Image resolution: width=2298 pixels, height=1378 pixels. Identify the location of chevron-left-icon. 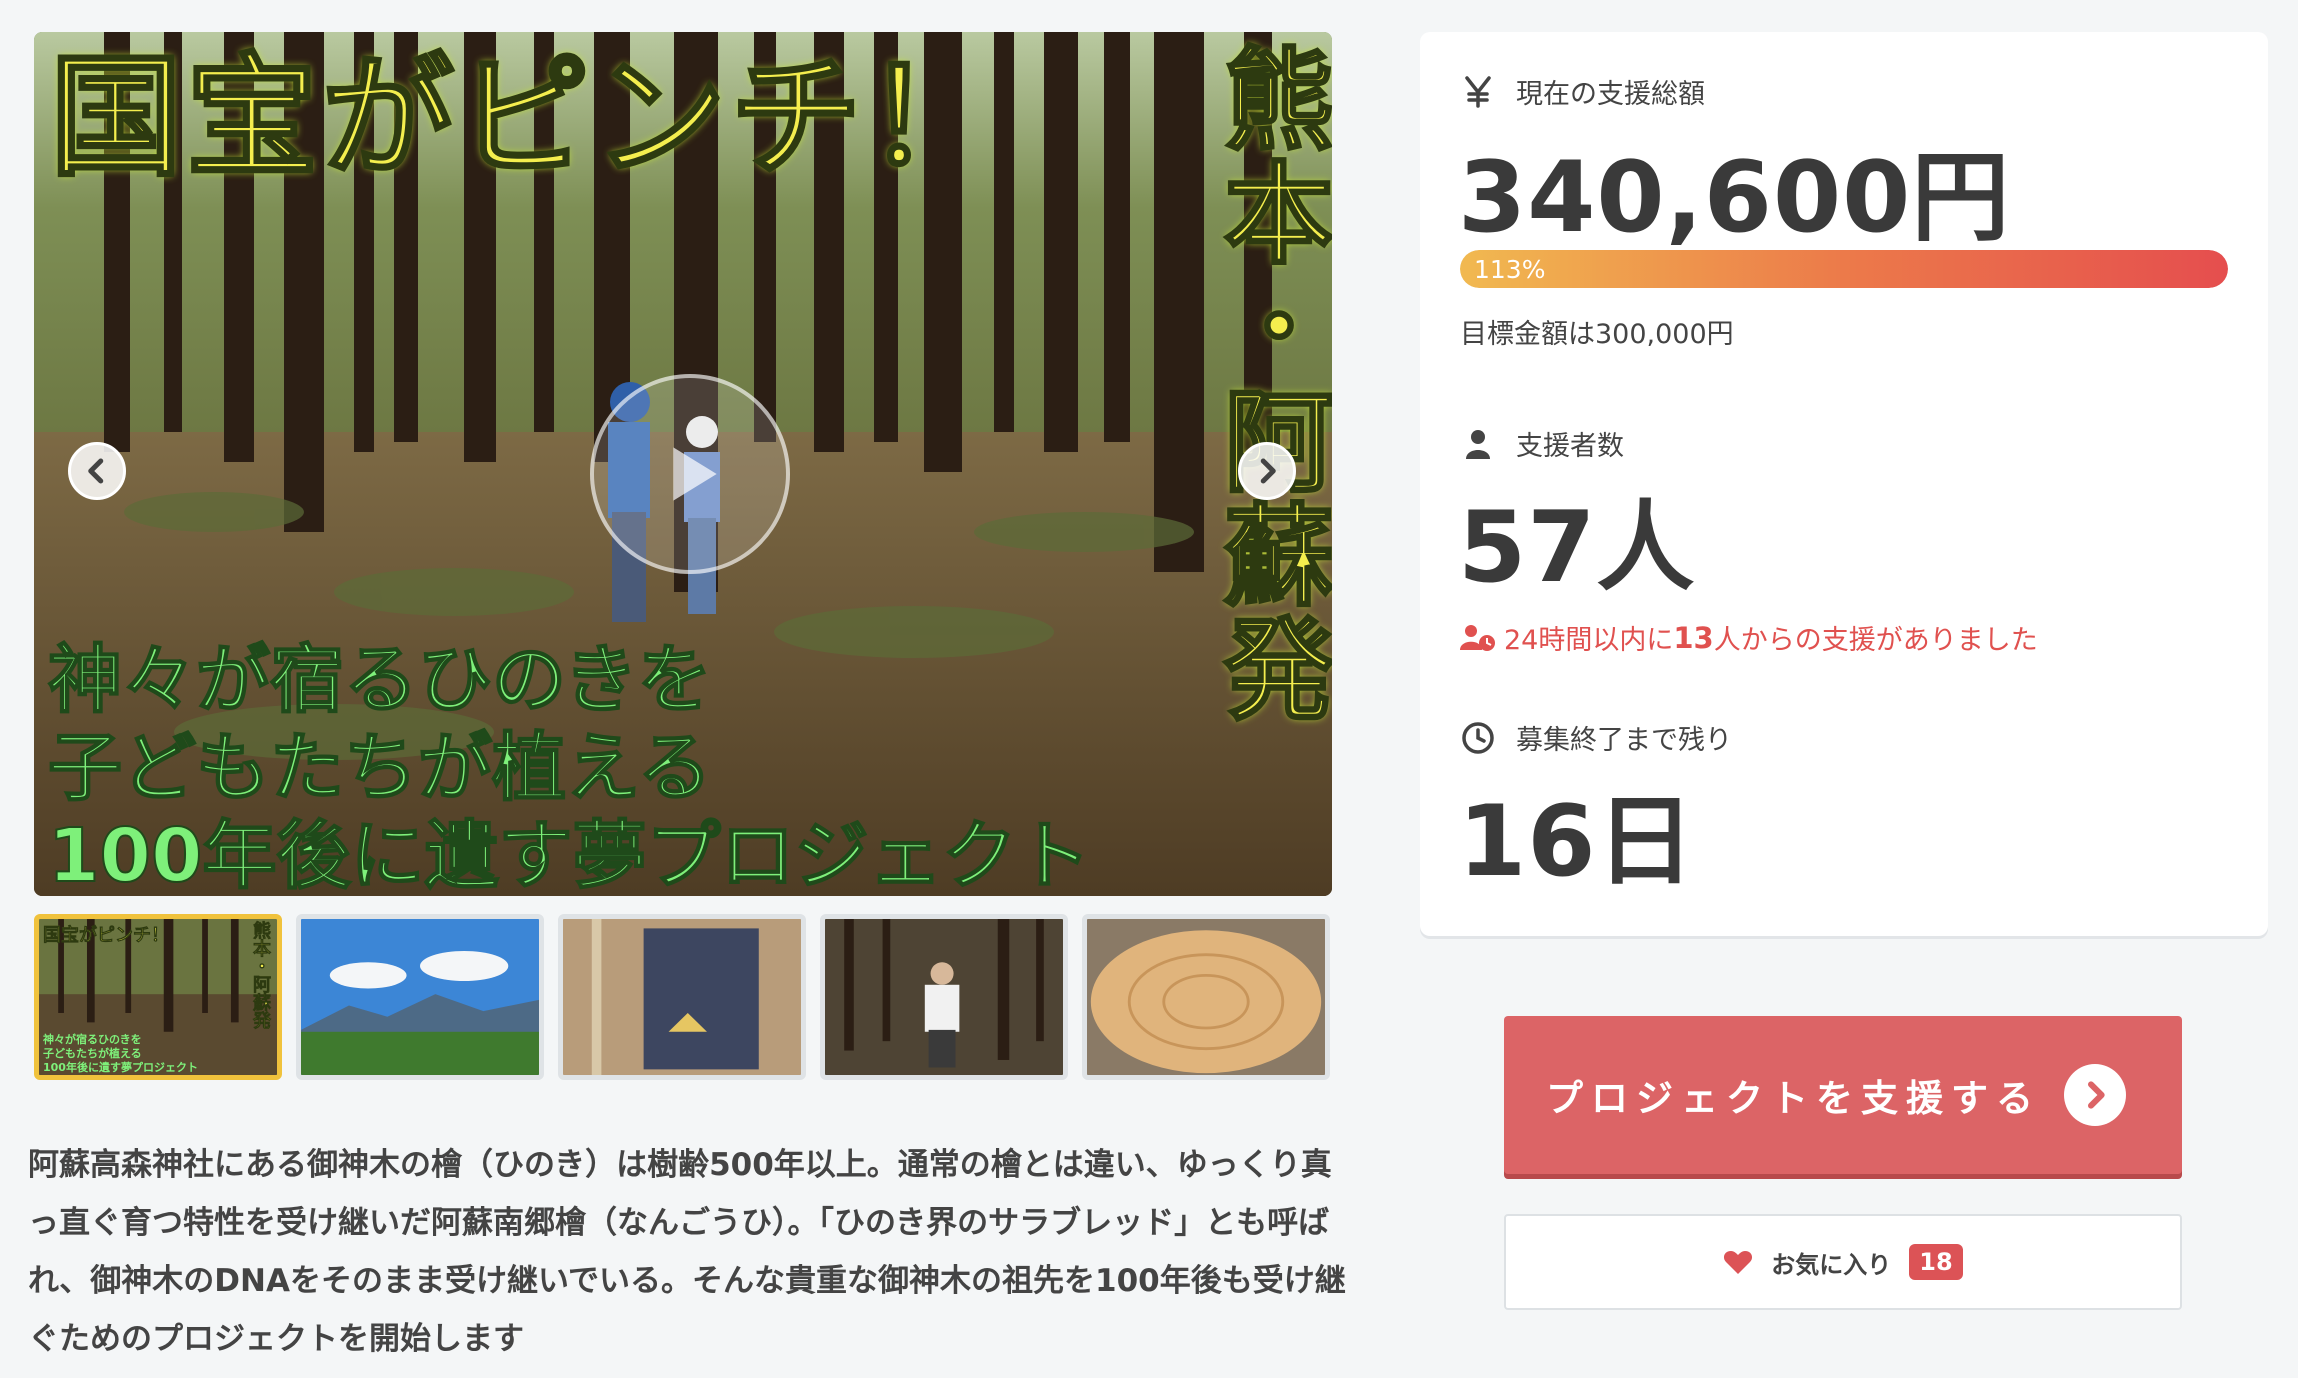
(96, 471).